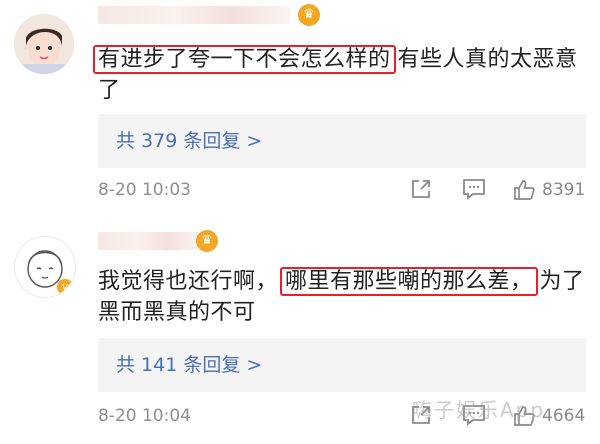 The image size is (600, 444). I want to click on comment-text: 有进步了夸一下不会怎么样的 有些人真的太恶意了, so click(342, 75).